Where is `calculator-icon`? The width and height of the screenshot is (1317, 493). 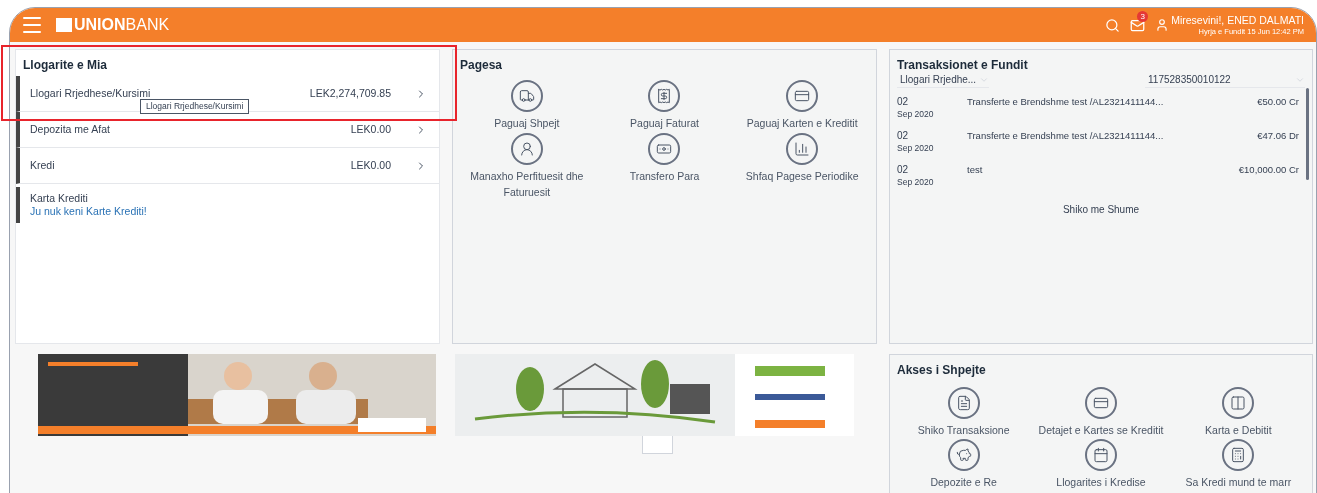 calculator-icon is located at coordinates (1238, 455).